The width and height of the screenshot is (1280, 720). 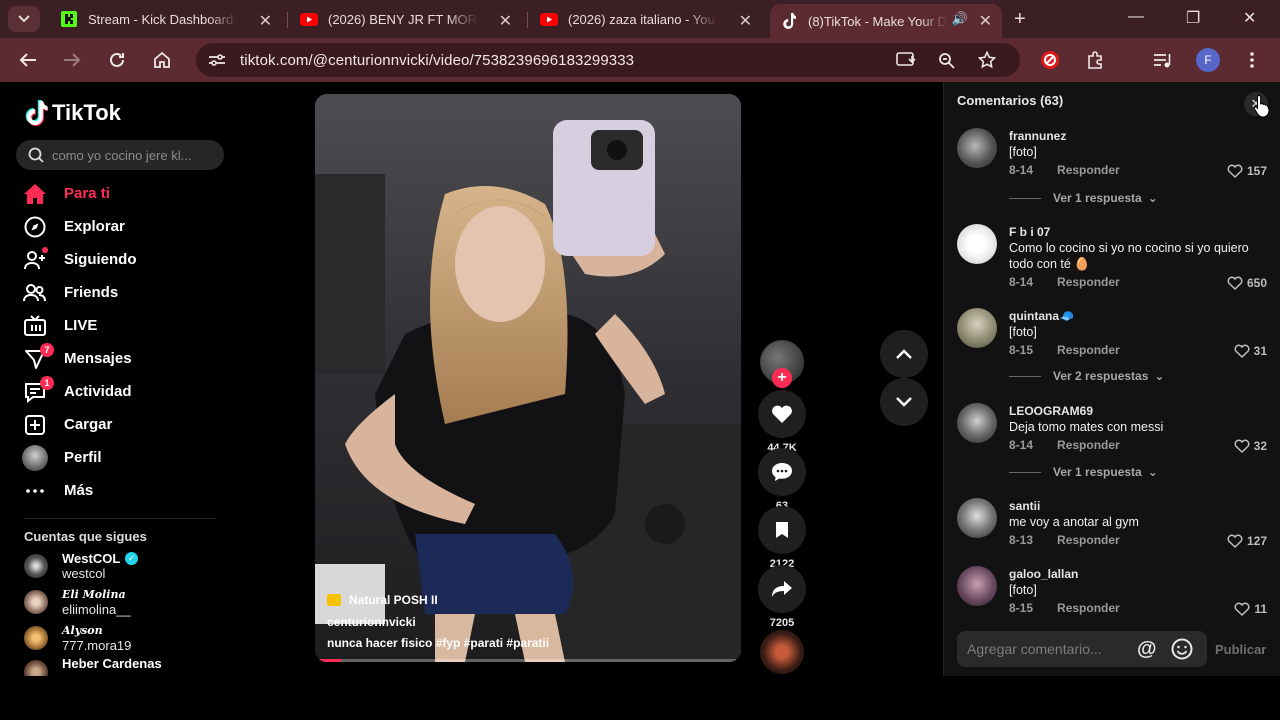 What do you see at coordinates (1138, 232) in the screenshot?
I see `comment-user: F b i 07` at bounding box center [1138, 232].